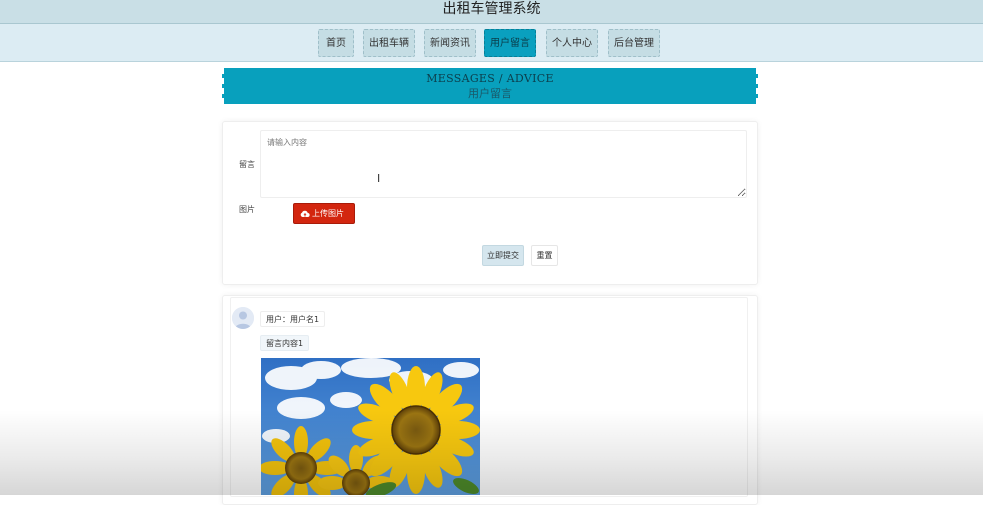 The image size is (983, 505). I want to click on section-banner: MESSAGES / ADVICE 用户留言, so click(490, 86).